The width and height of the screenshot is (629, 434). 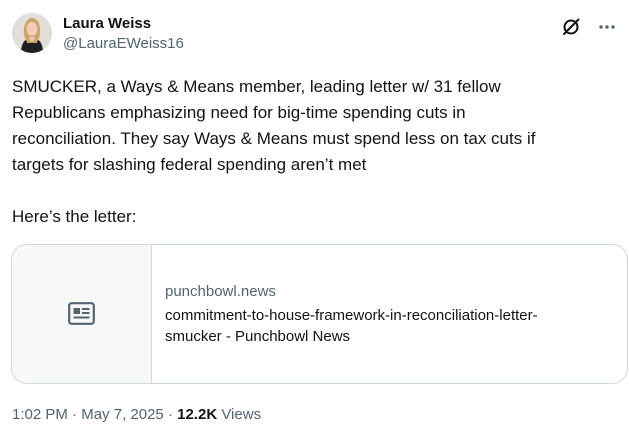 I want to click on author-display-name: Laura Weiss, so click(x=123, y=24).